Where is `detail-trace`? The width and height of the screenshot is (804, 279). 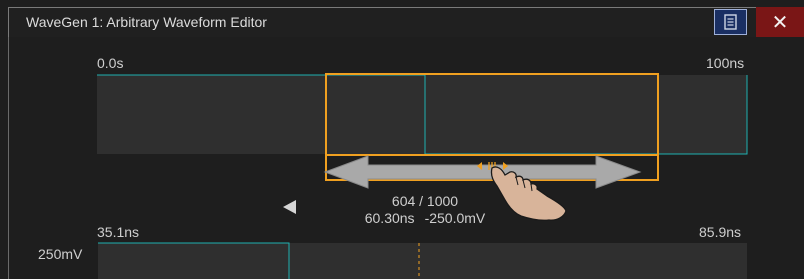
detail-trace is located at coordinates (259, 260).